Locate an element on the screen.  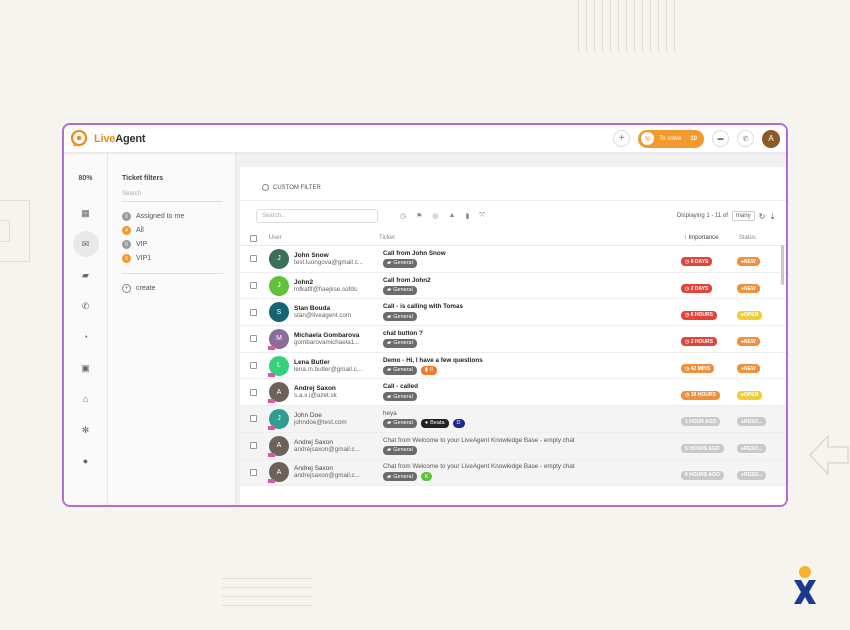
to-solve-button: ✉ To solve 10 is located at coordinates (671, 138).